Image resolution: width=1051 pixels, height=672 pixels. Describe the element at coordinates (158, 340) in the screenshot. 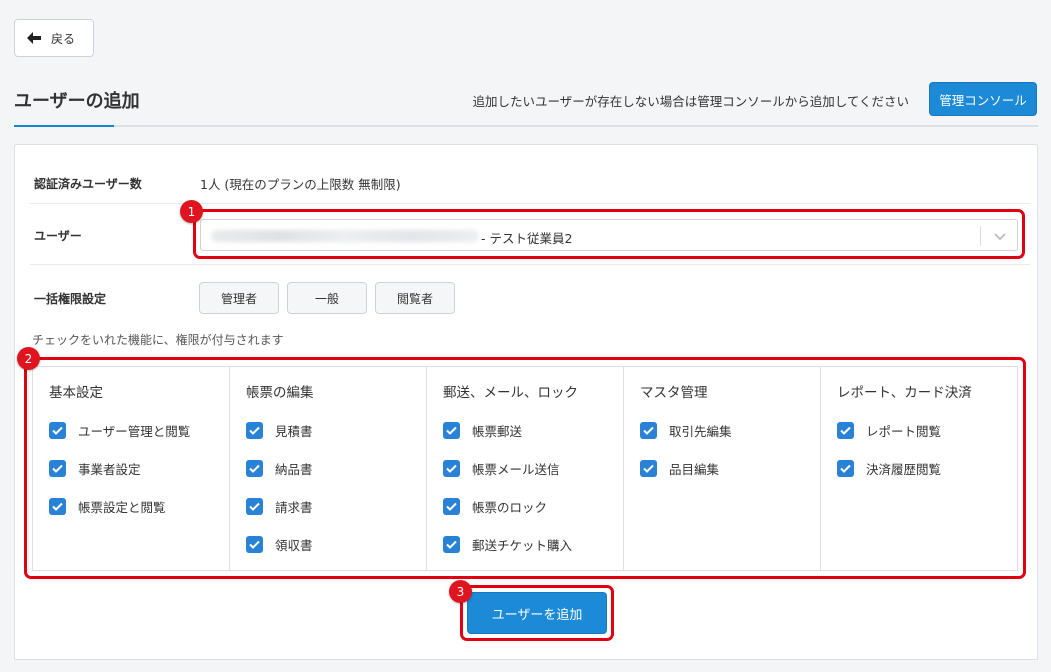

I see `permission-note: チェックをいれた機能に、権限が付与されます` at that location.